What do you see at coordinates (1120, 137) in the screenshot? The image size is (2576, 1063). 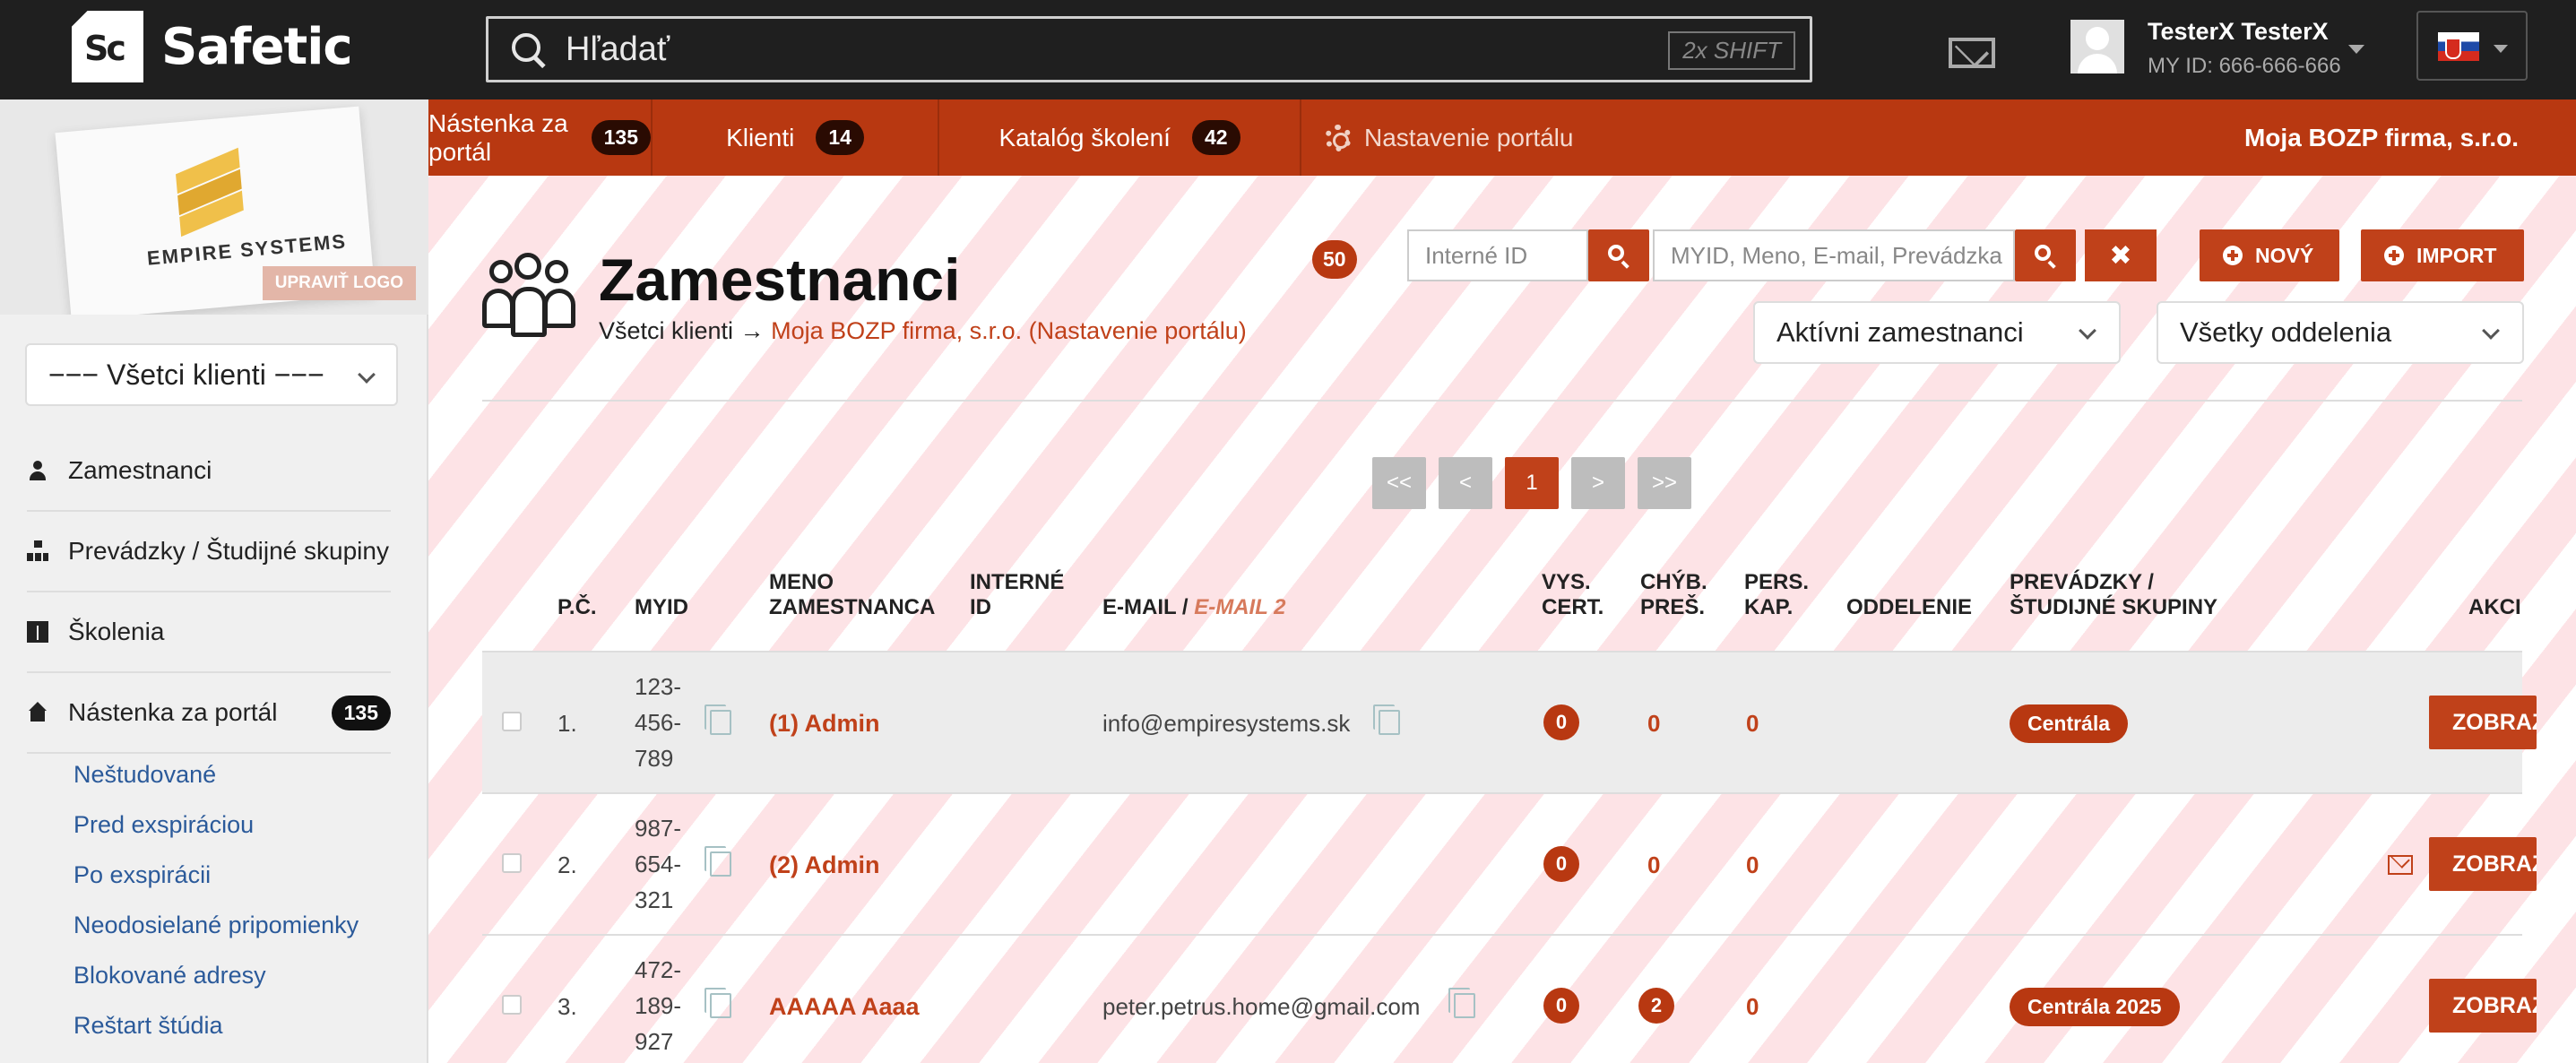 I see `nav-catalog: Katalóg školení 42` at bounding box center [1120, 137].